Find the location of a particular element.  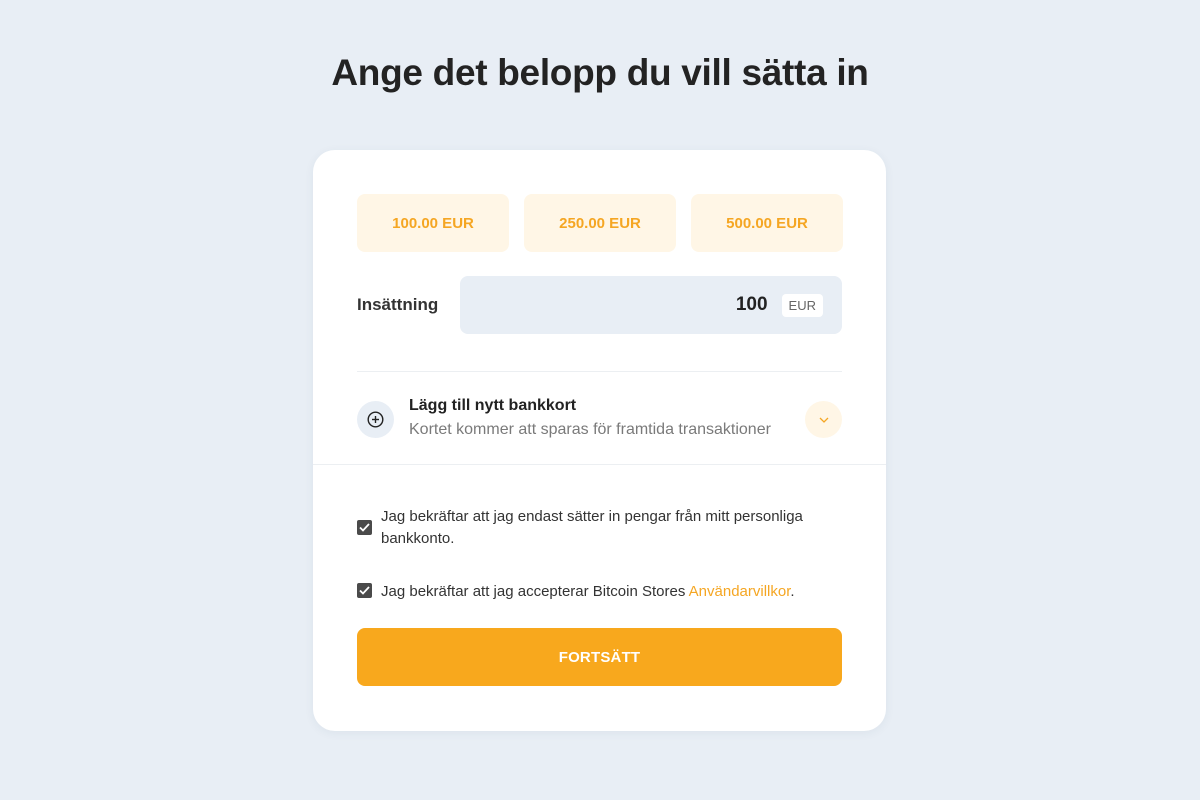

preset-amount-button: 100.00 EUR is located at coordinates (433, 223).